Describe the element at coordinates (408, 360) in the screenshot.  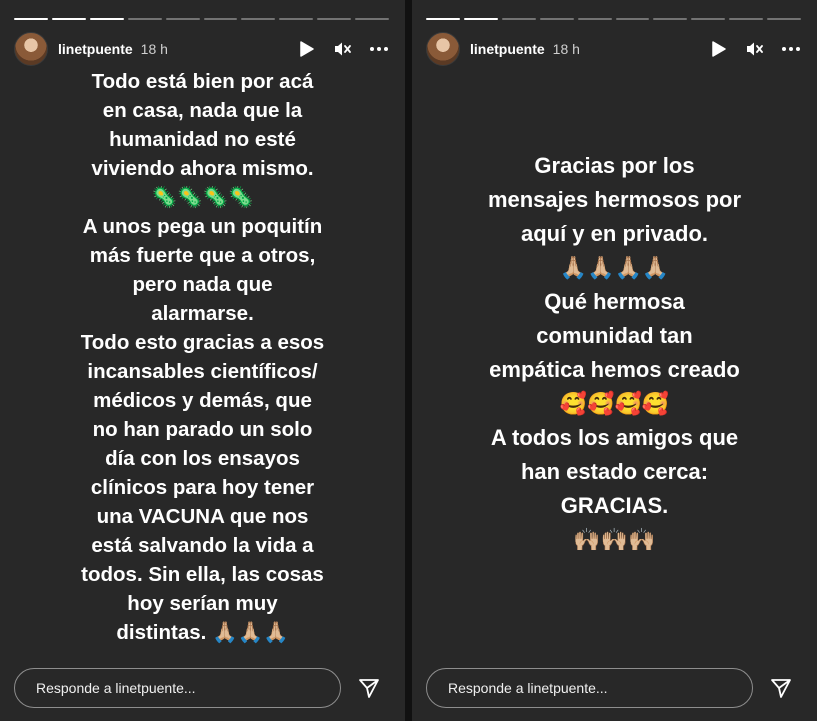
I see `panel-divider` at that location.